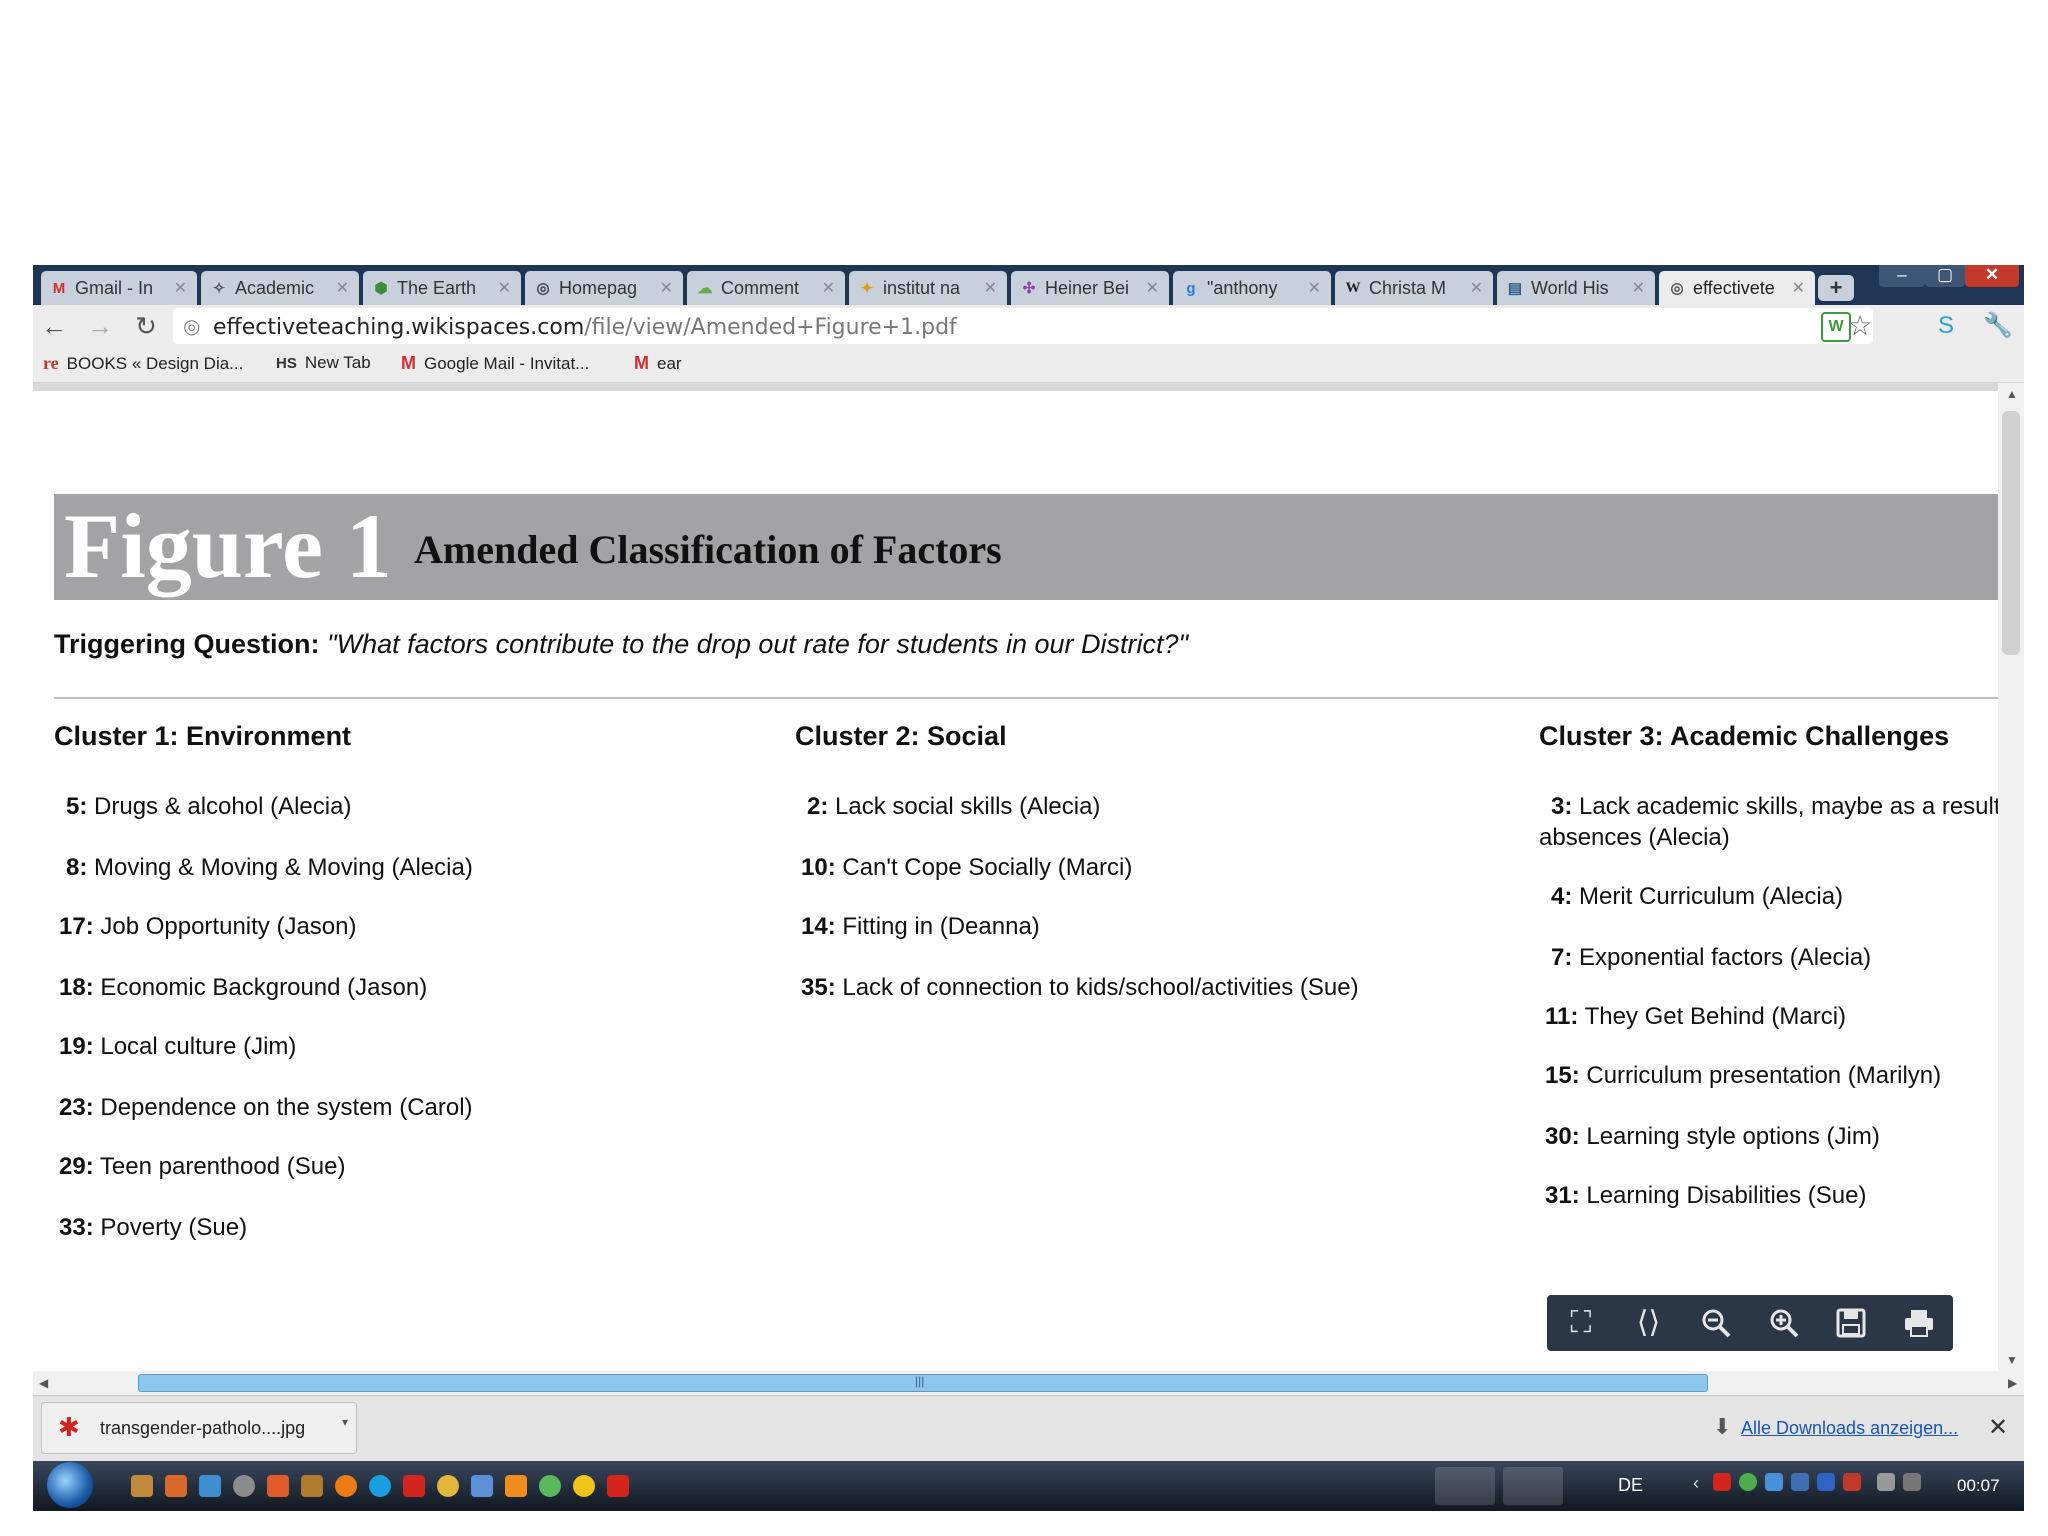 The width and height of the screenshot is (2048, 1536). What do you see at coordinates (280, 288) in the screenshot?
I see `tab-academic: ✧ Academic ✕` at bounding box center [280, 288].